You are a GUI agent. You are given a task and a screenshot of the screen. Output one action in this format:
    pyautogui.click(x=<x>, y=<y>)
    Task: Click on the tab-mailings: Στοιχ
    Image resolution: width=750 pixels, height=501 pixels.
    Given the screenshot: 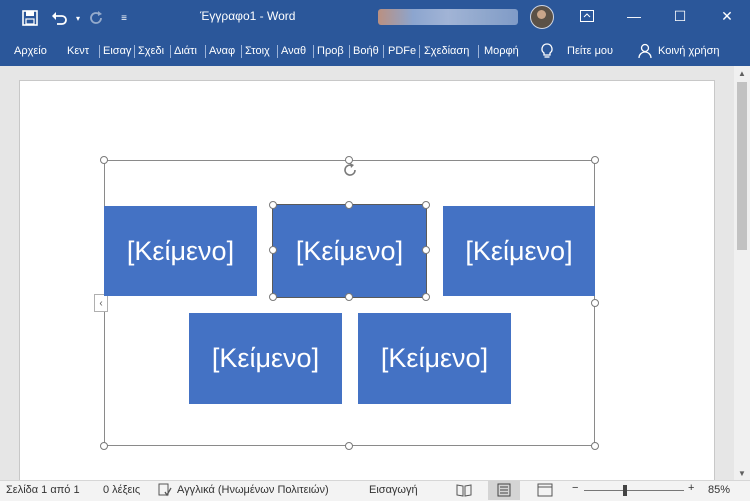 What is the action you would take?
    pyautogui.click(x=257, y=51)
    